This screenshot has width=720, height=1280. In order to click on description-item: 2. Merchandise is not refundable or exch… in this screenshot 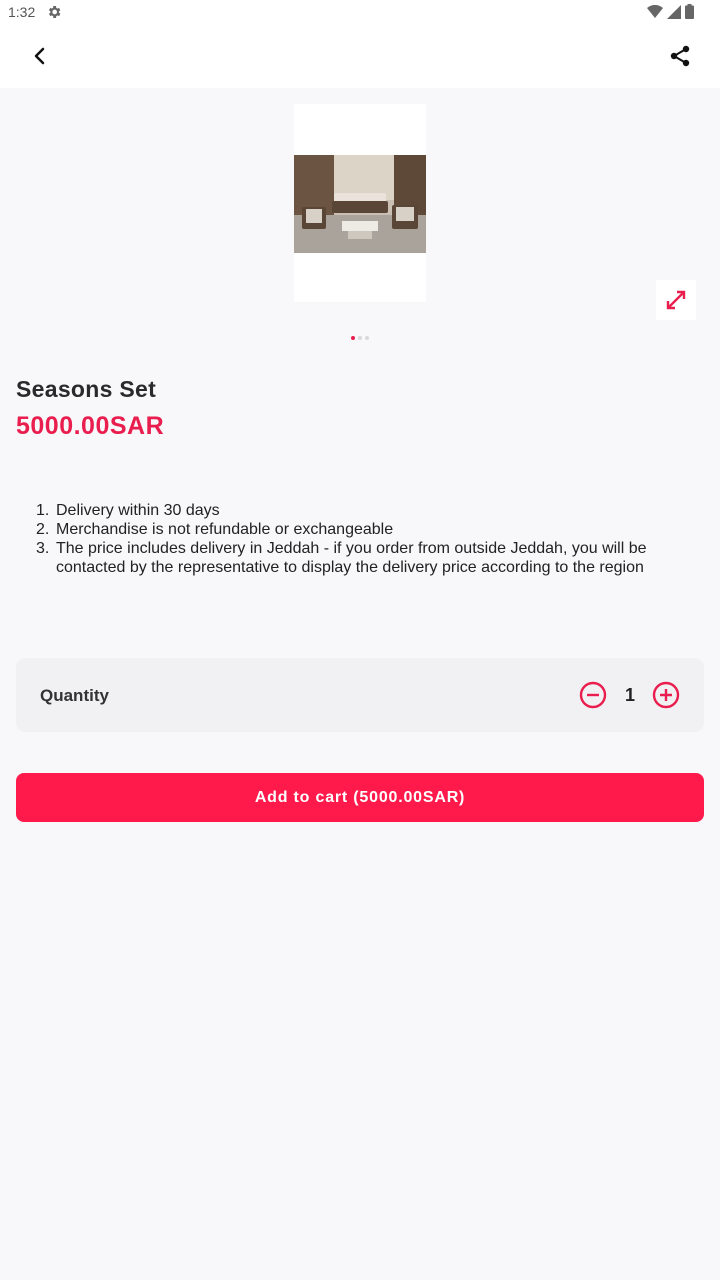, I will do `click(356, 529)`.